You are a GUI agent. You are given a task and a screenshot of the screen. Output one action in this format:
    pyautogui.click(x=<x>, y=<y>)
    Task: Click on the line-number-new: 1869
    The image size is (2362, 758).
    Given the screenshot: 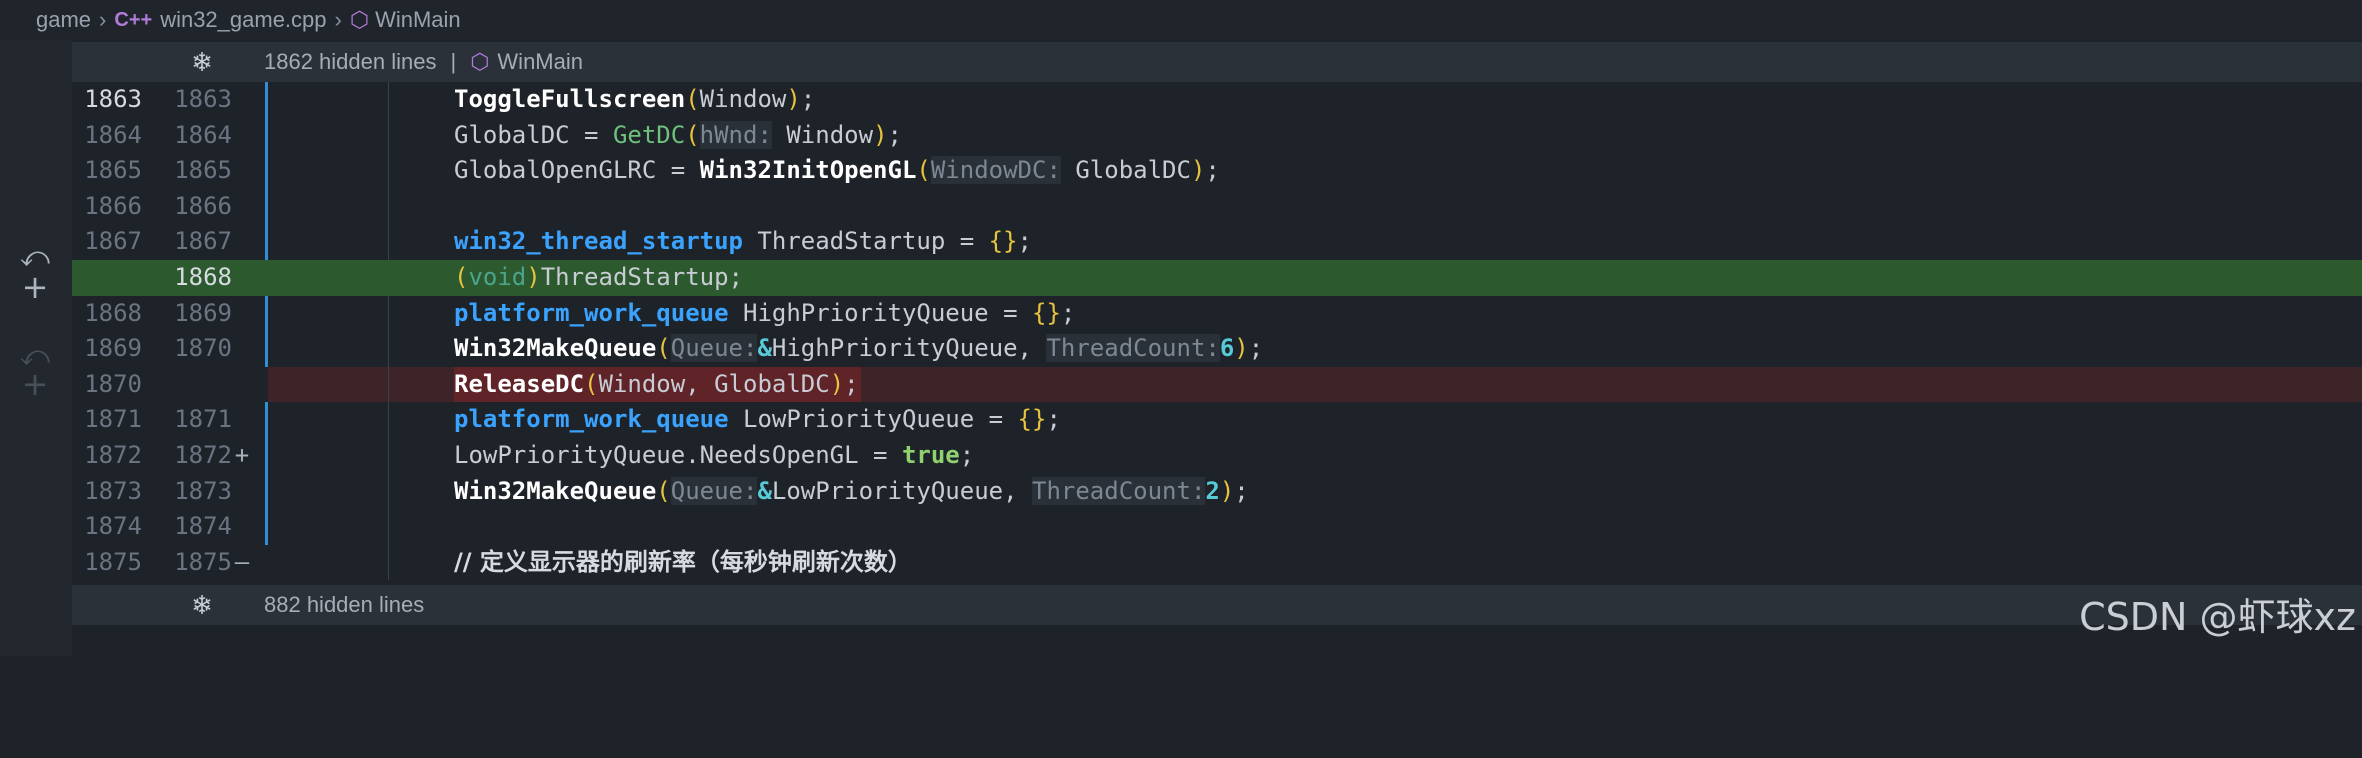 What is the action you would take?
    pyautogui.click(x=203, y=312)
    